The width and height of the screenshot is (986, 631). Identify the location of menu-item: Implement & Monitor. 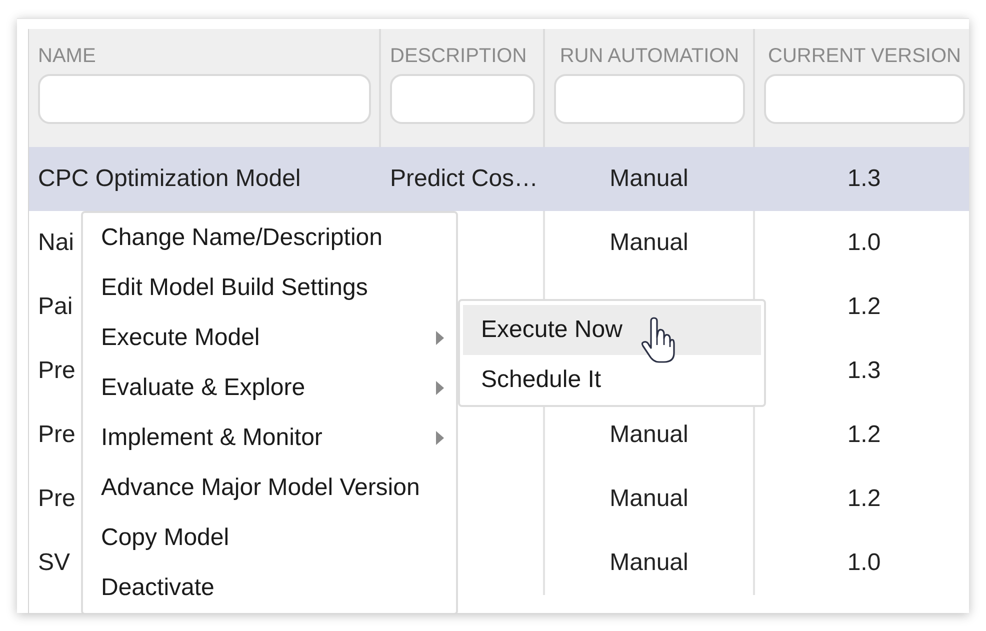
(269, 438).